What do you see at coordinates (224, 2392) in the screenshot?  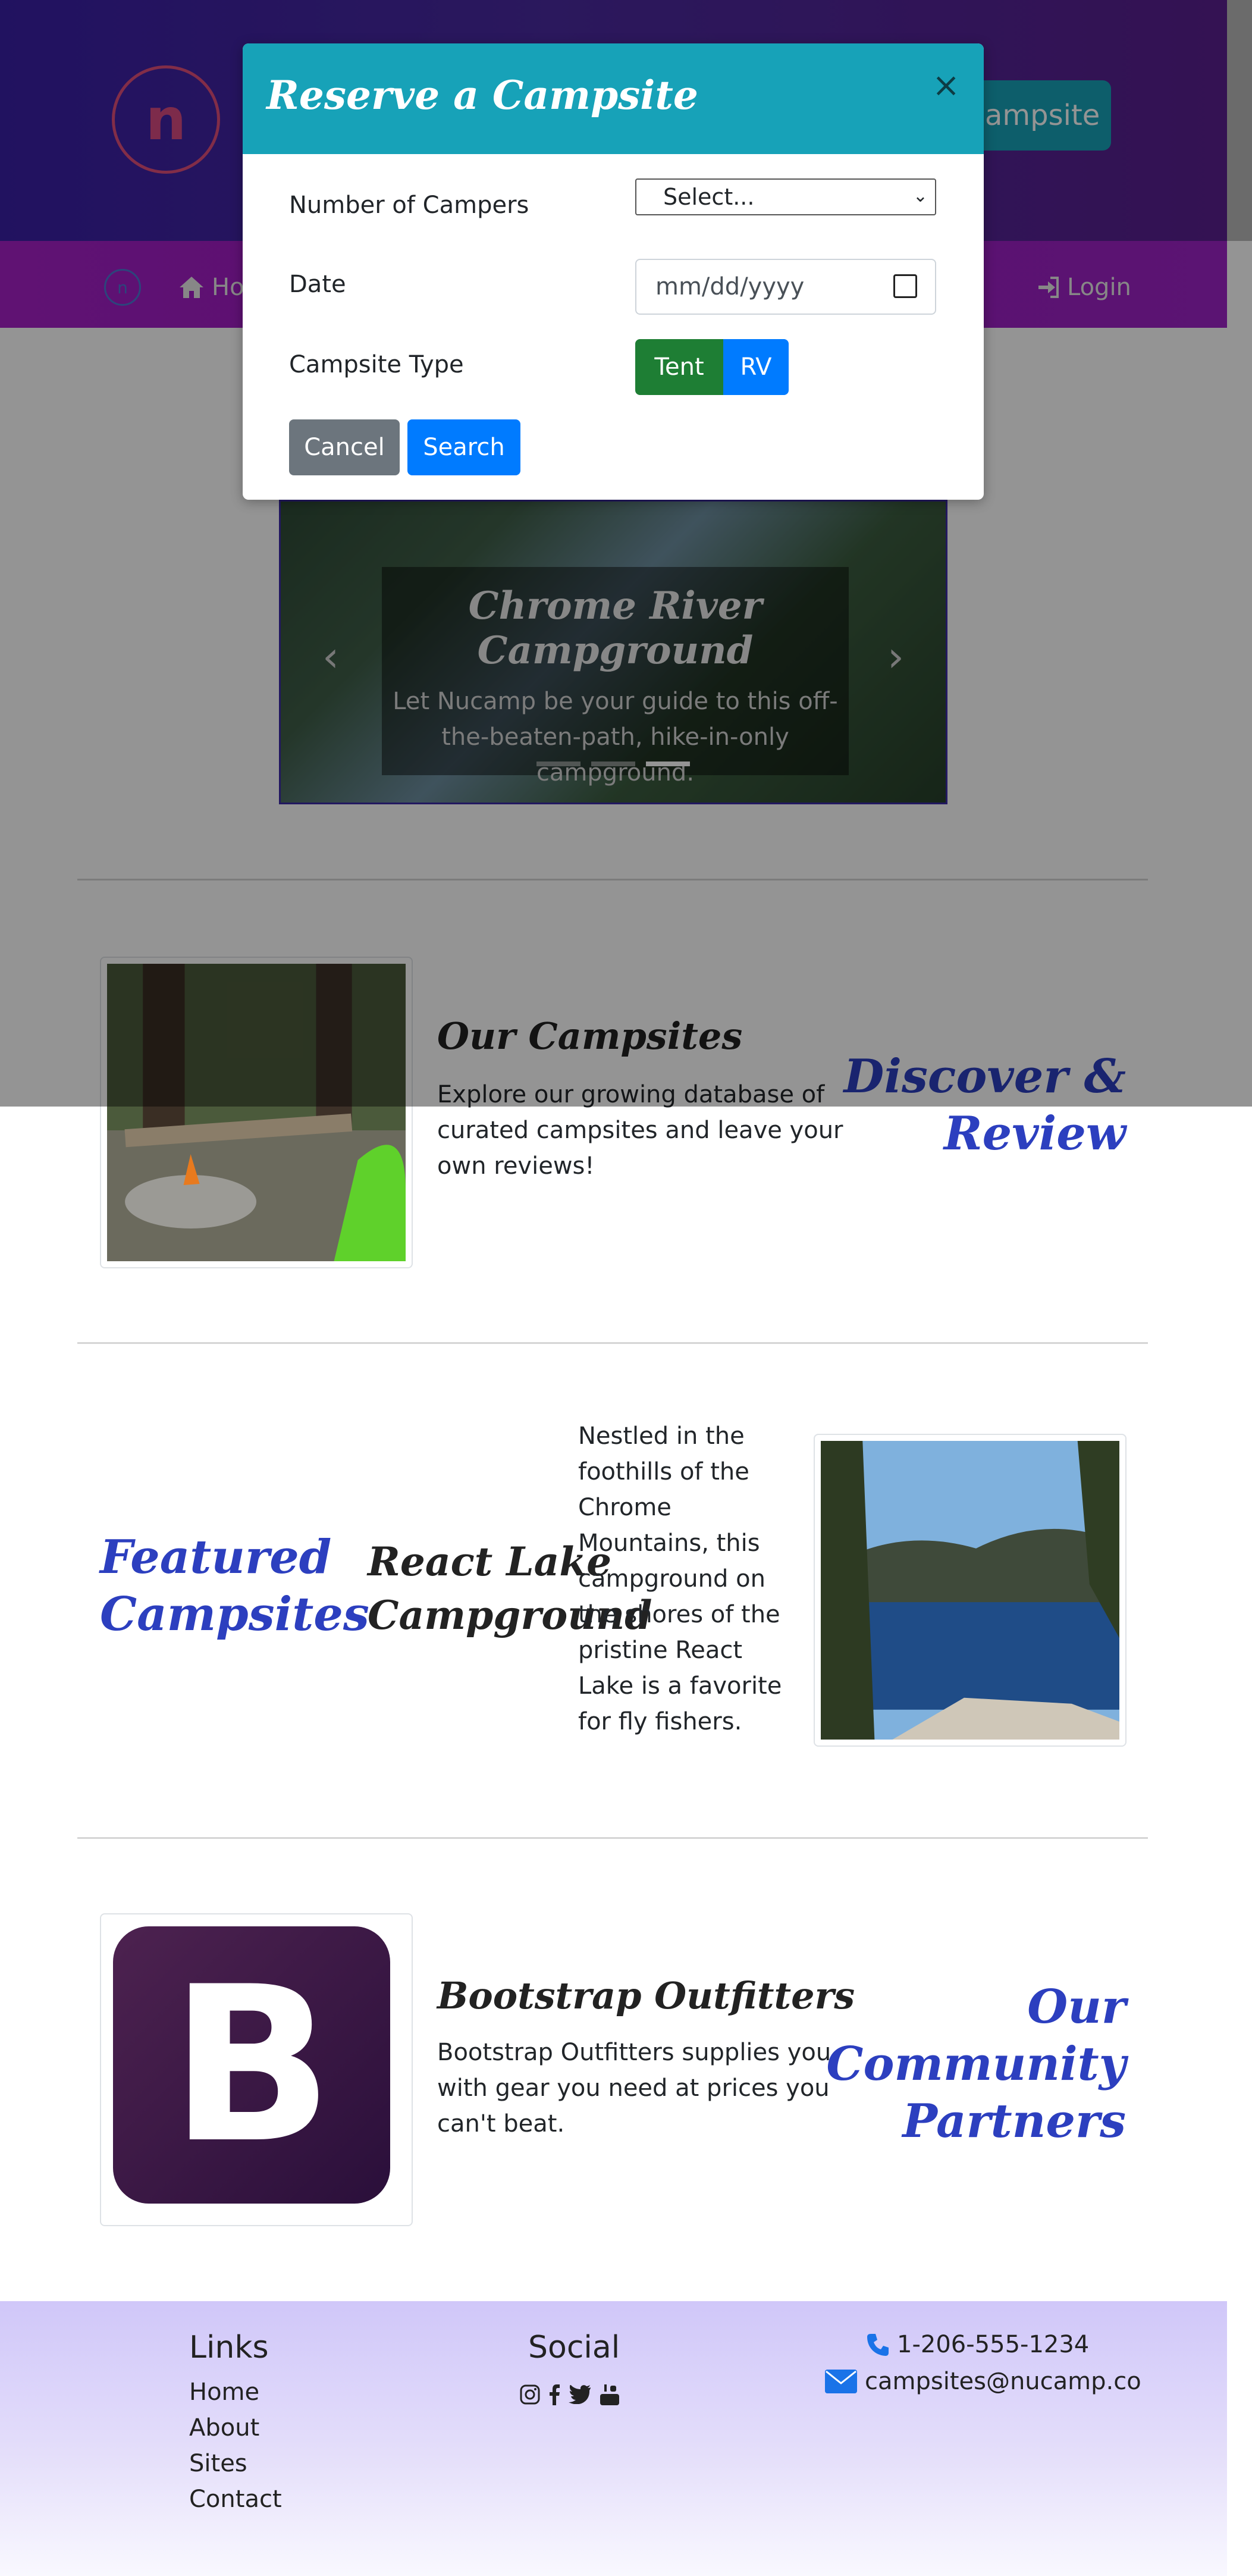 I see `footer-link-home: Home` at bounding box center [224, 2392].